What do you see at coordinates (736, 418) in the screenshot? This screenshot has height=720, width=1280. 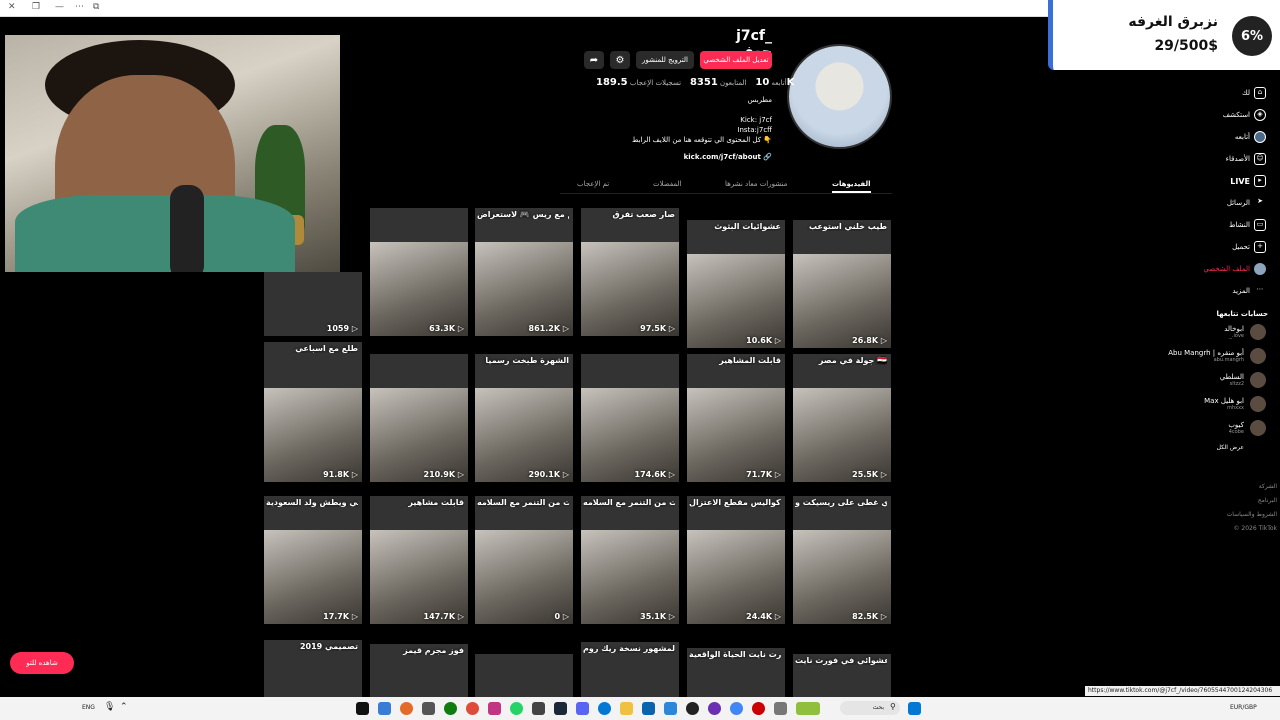 I see `video-card: قابلت المشاهير 71.7K ▷` at bounding box center [736, 418].